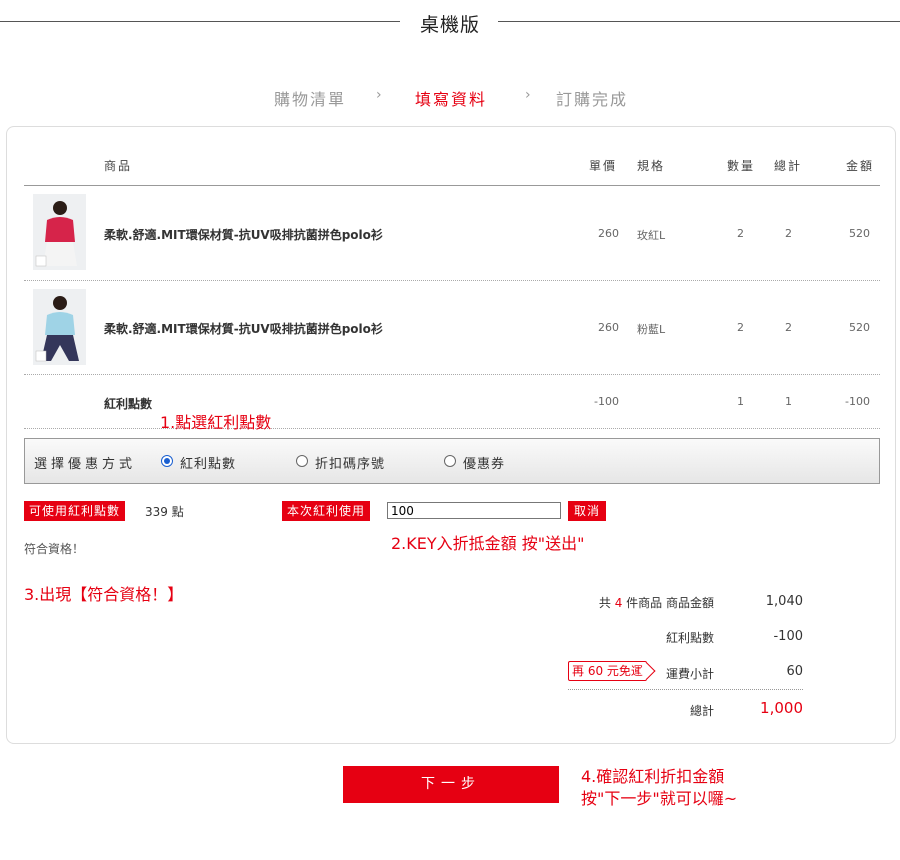 This screenshot has height=860, width=900. I want to click on col-header-spec: 規格, so click(651, 166).